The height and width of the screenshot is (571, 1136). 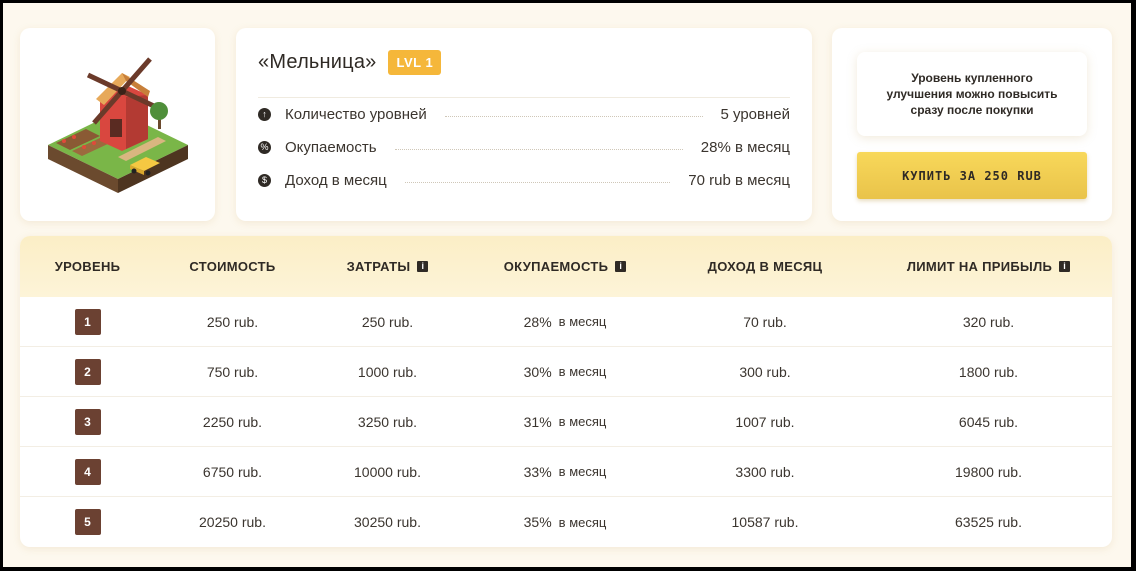 I want to click on cell-payback: 33% в месяц, so click(x=565, y=471).